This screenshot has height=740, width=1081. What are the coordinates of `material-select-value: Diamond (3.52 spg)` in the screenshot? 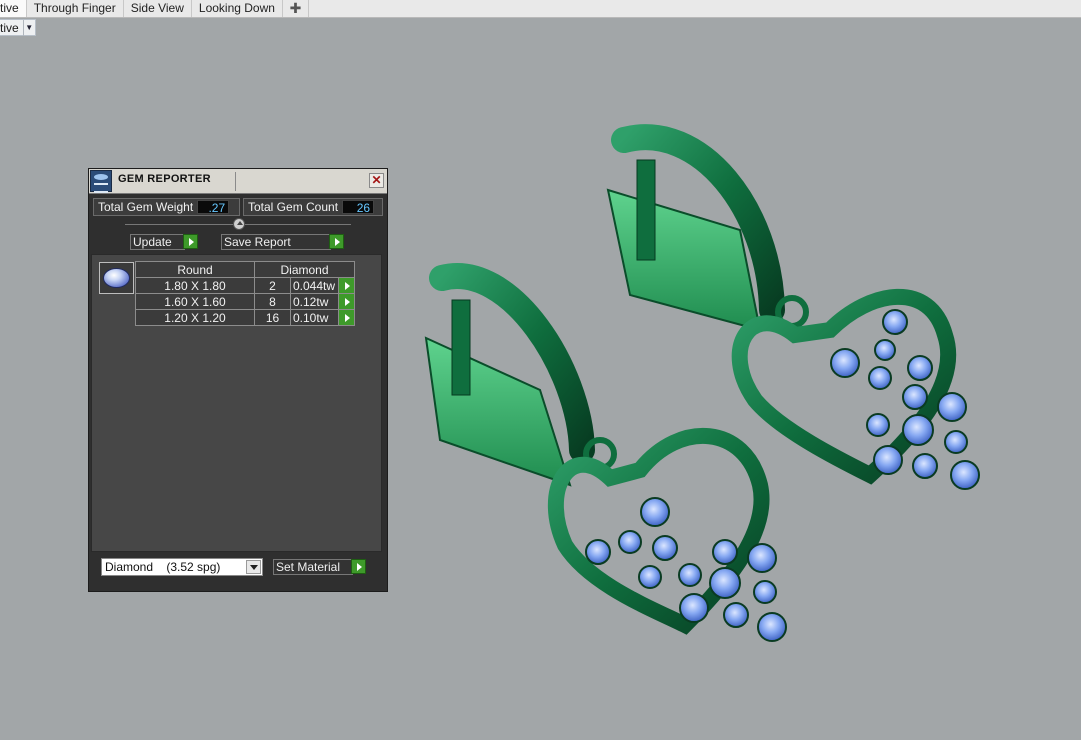 It's located at (174, 567).